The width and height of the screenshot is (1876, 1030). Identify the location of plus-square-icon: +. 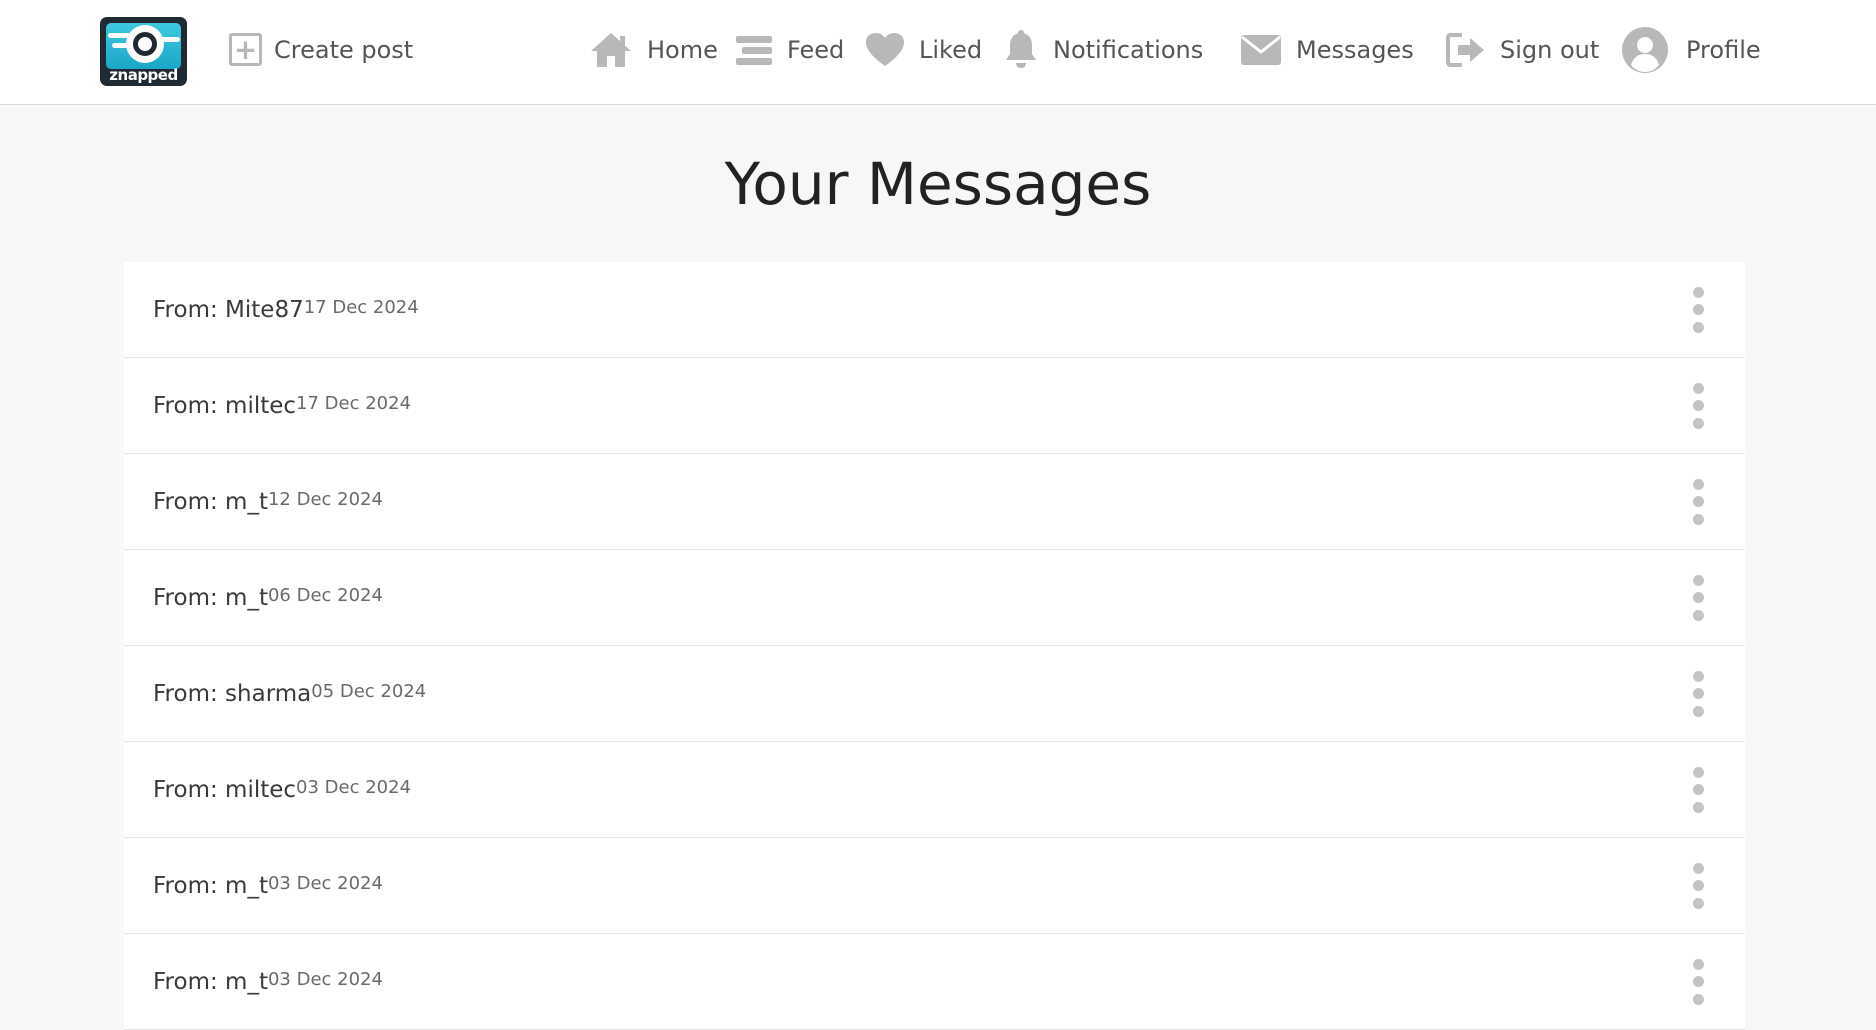
(245, 49).